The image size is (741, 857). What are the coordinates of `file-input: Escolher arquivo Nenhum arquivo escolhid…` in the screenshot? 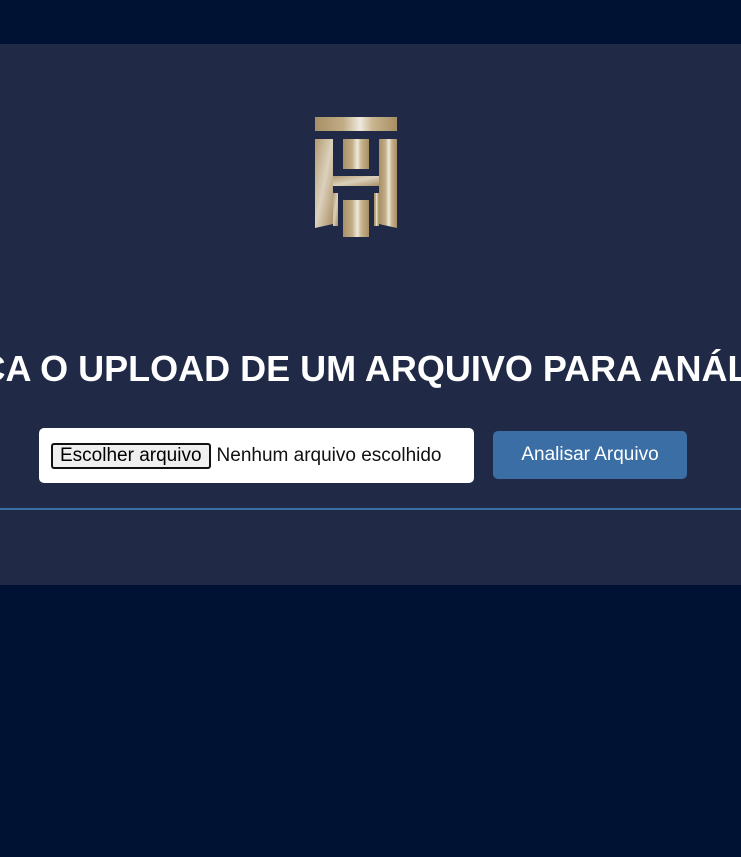 It's located at (256, 455).